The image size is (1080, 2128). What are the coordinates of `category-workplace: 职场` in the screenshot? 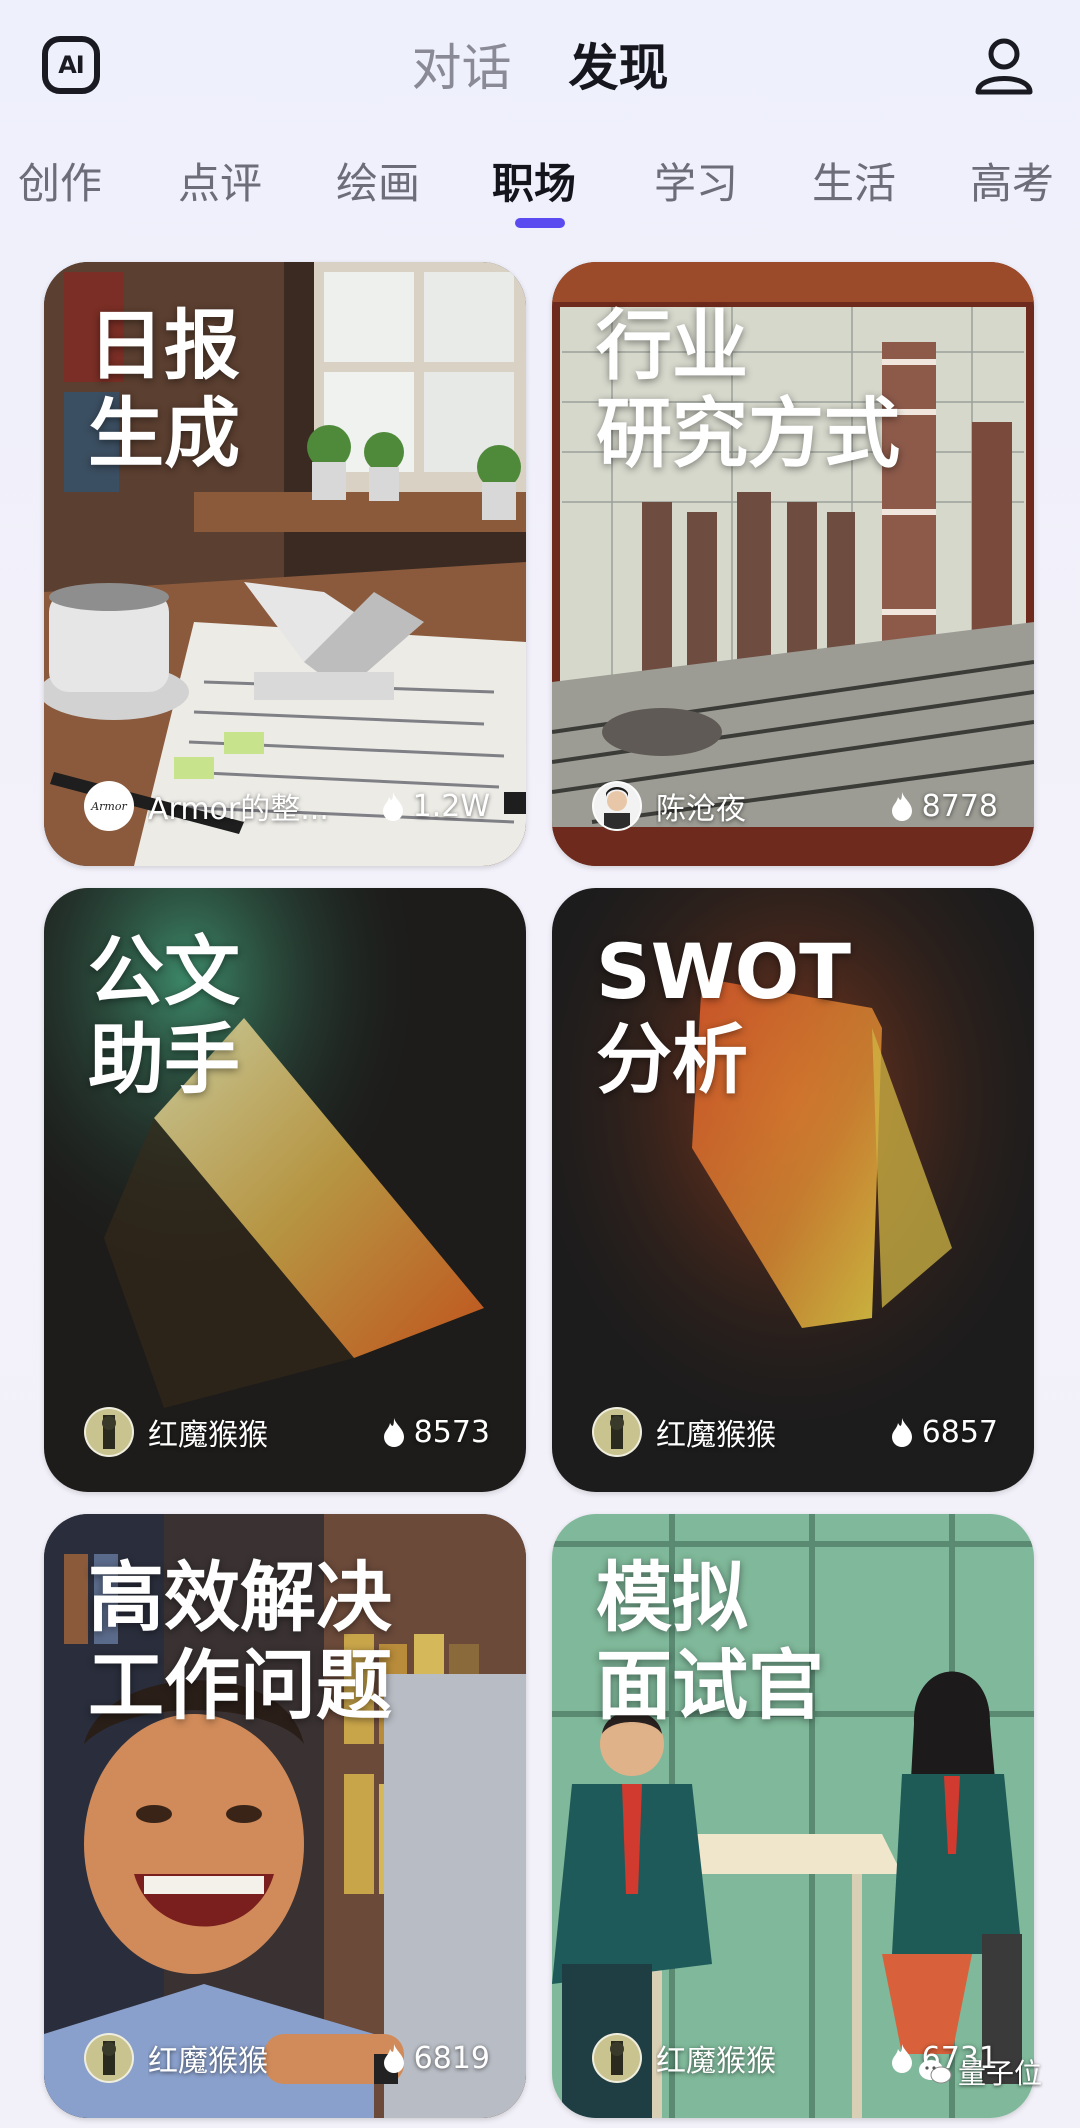 It's located at (534, 180).